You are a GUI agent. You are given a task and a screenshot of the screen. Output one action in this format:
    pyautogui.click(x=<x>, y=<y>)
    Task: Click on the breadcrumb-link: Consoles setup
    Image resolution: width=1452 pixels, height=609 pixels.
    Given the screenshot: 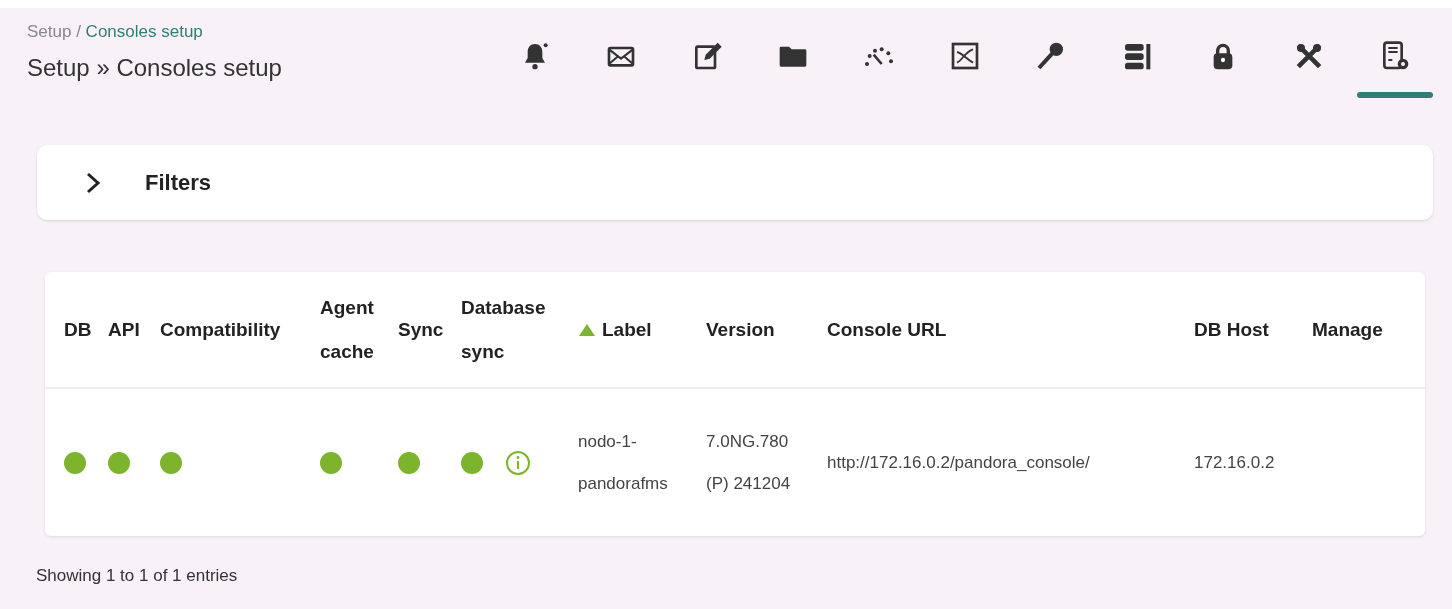 What is the action you would take?
    pyautogui.click(x=144, y=31)
    